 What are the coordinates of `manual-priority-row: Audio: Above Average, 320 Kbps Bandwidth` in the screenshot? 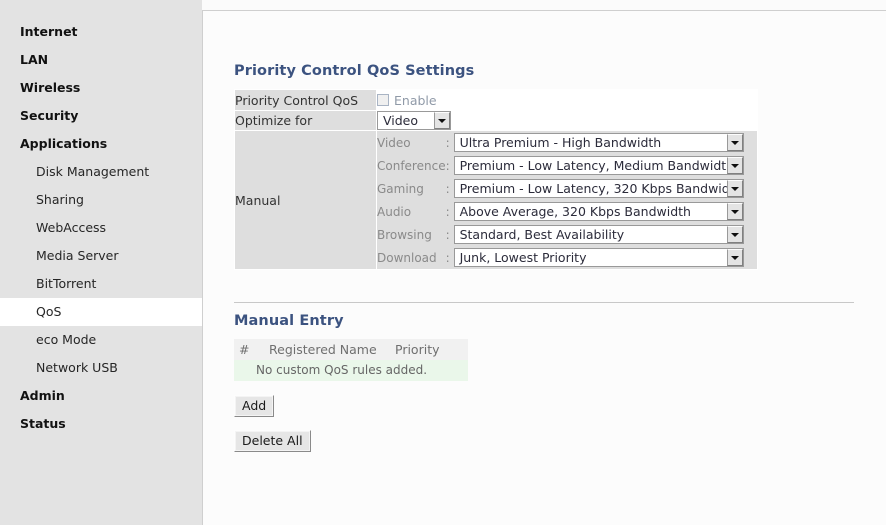 It's located at (560, 211).